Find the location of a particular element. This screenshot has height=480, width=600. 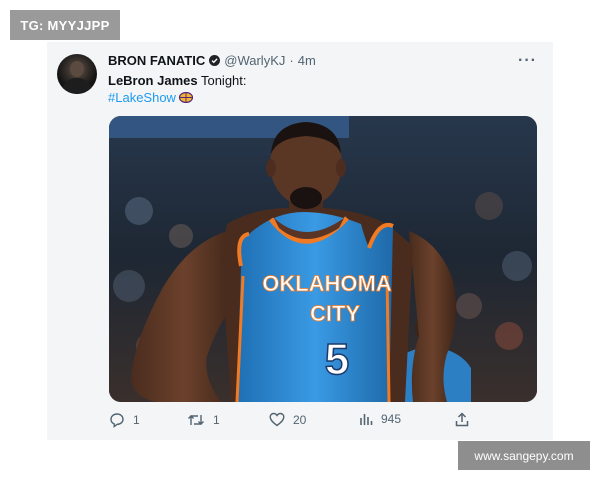

tweet-hashtag-line: #LakeShow is located at coordinates (151, 97).